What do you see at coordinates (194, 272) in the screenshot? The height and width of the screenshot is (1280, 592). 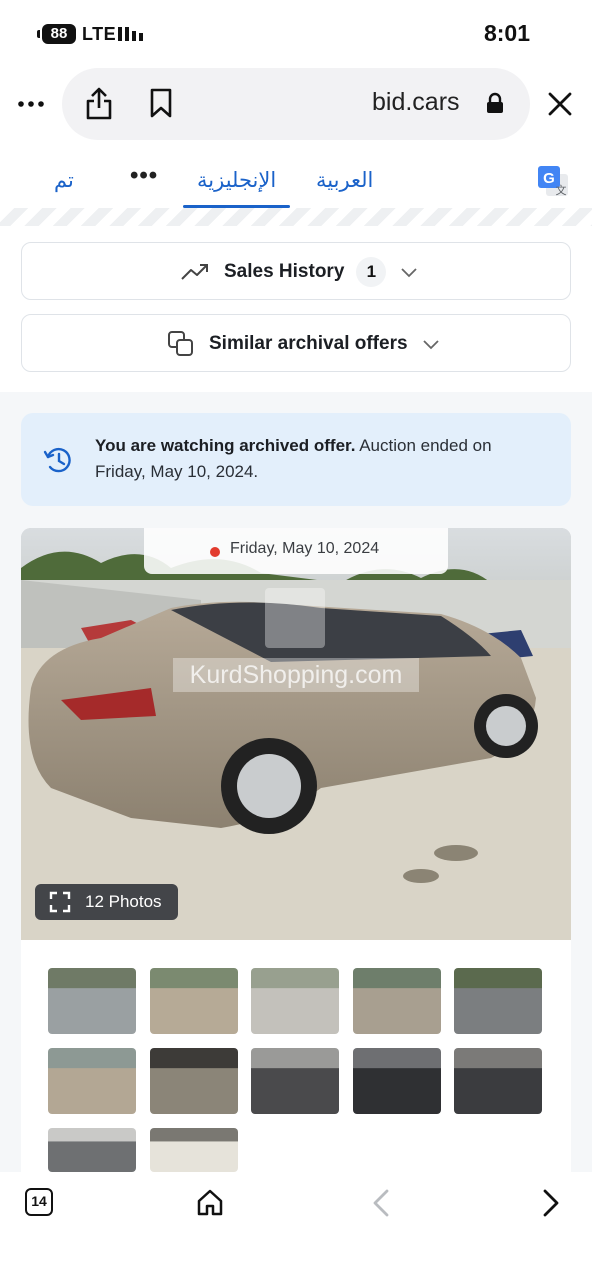 I see `trending-up-icon` at bounding box center [194, 272].